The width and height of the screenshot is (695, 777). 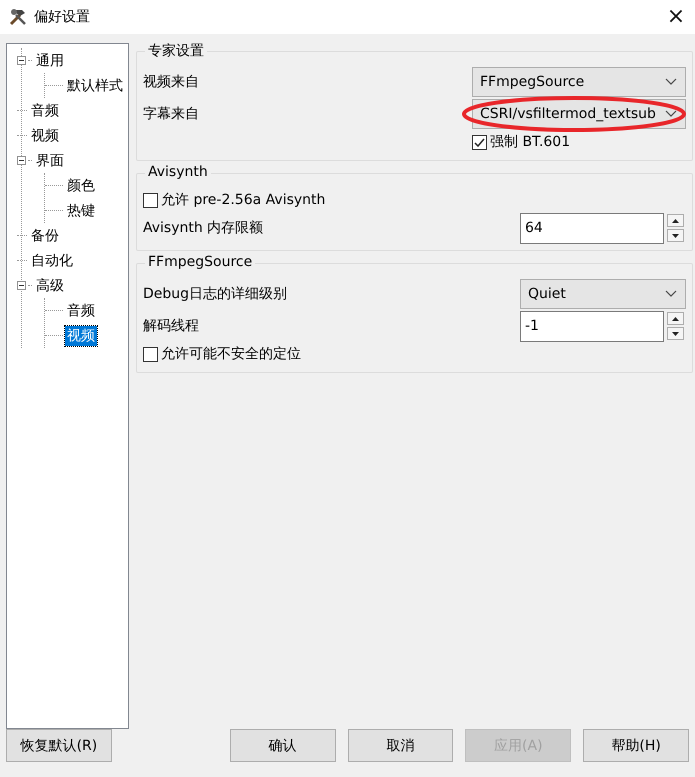 I want to click on dropdown: FFmpegSource, so click(x=579, y=82).